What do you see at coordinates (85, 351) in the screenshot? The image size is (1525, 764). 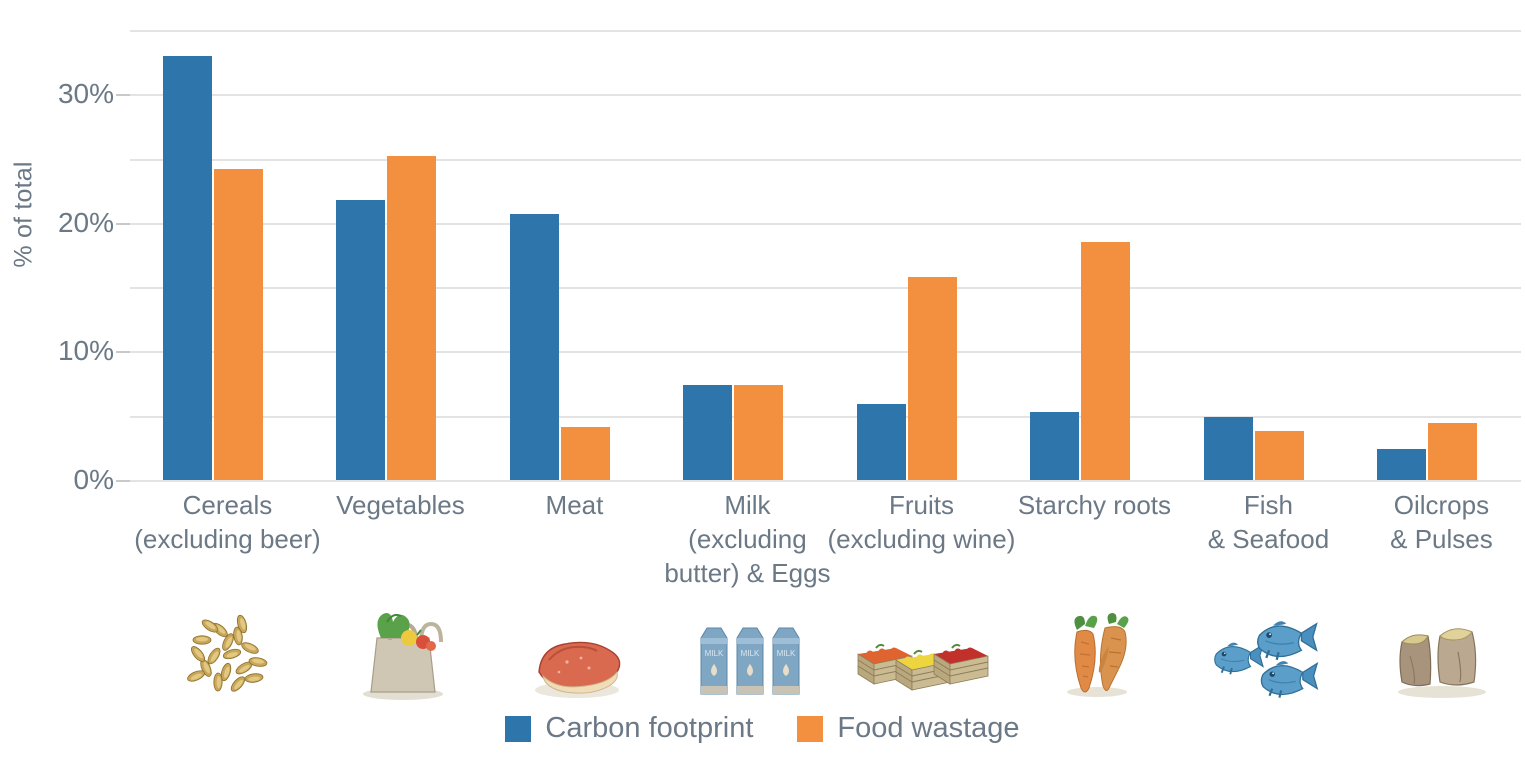 I see `y-axis-tick-label: 10%` at bounding box center [85, 351].